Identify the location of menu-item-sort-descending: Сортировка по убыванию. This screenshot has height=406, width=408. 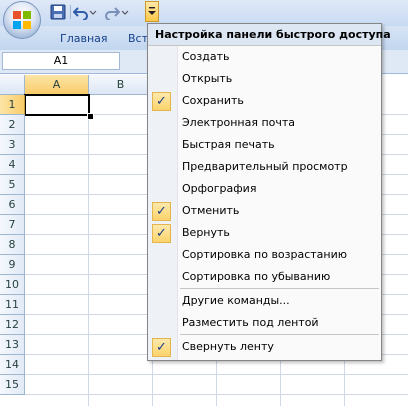
(264, 277).